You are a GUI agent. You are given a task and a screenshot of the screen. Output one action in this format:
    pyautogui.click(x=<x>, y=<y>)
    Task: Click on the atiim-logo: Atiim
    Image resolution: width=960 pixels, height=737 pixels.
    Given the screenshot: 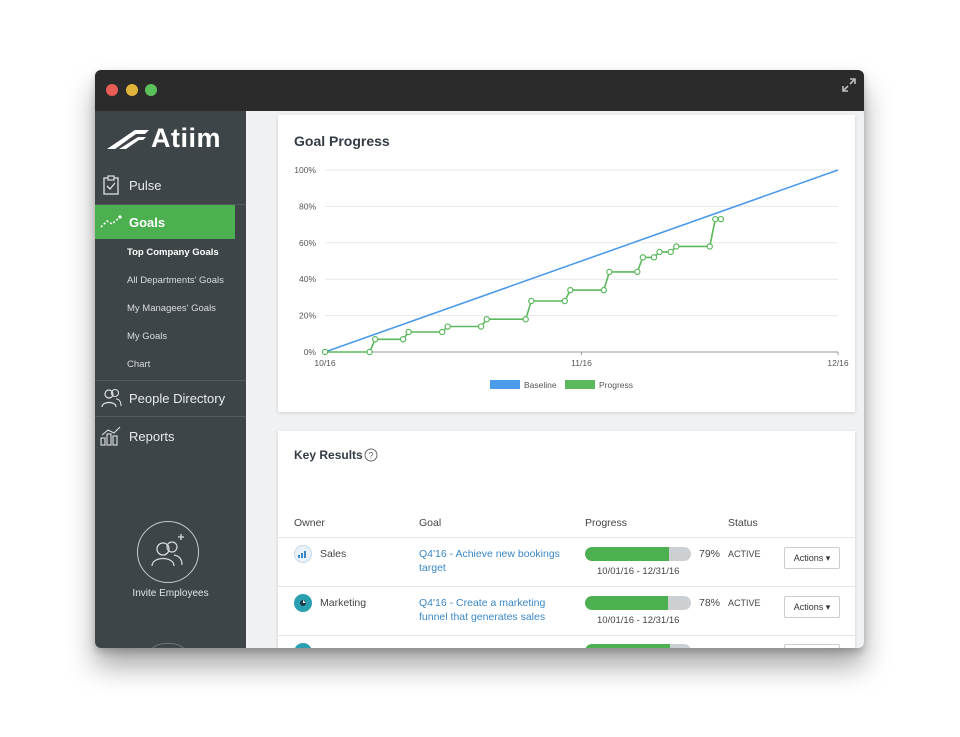 What is the action you would take?
    pyautogui.click(x=172, y=139)
    